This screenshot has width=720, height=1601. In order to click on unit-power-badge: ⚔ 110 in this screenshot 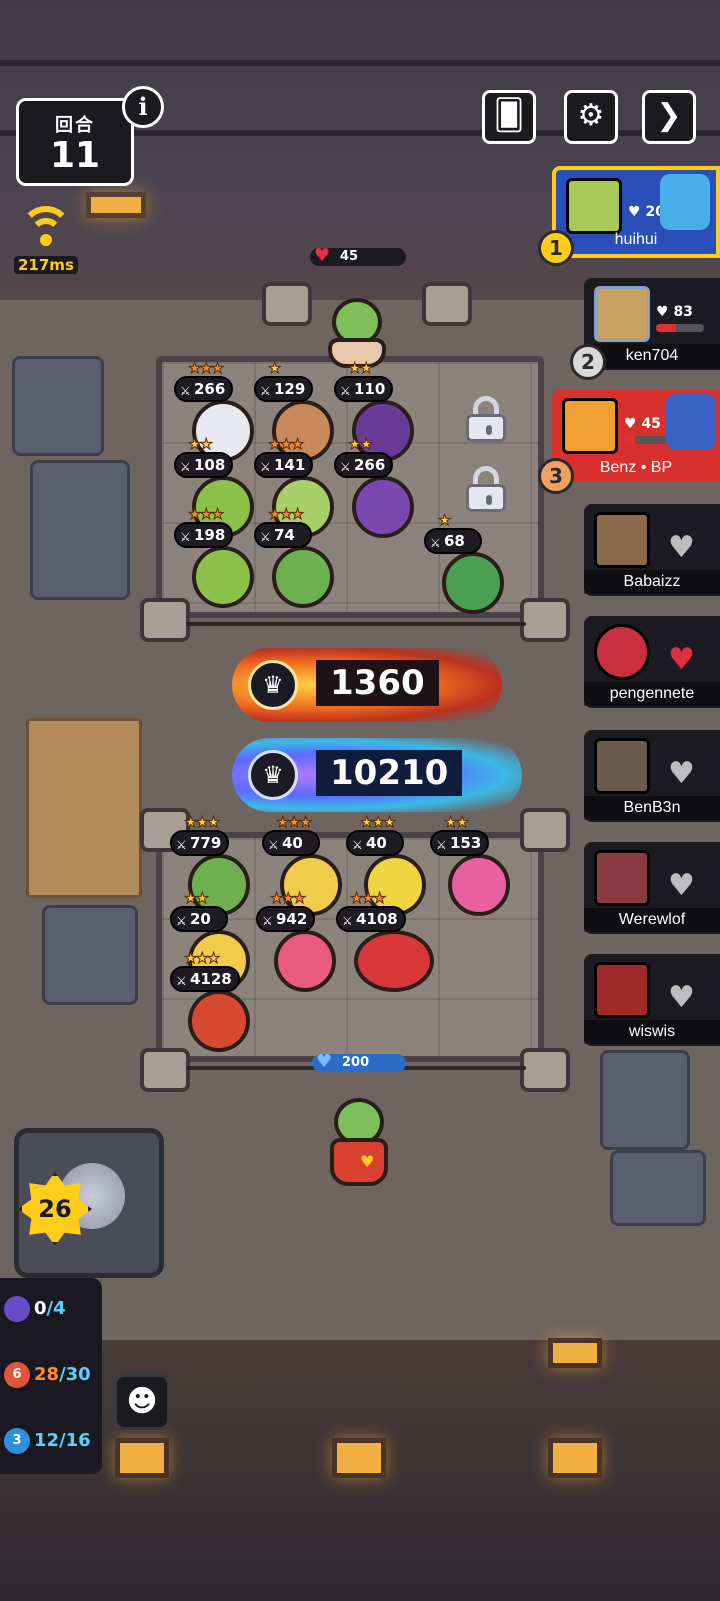, I will do `click(364, 389)`.